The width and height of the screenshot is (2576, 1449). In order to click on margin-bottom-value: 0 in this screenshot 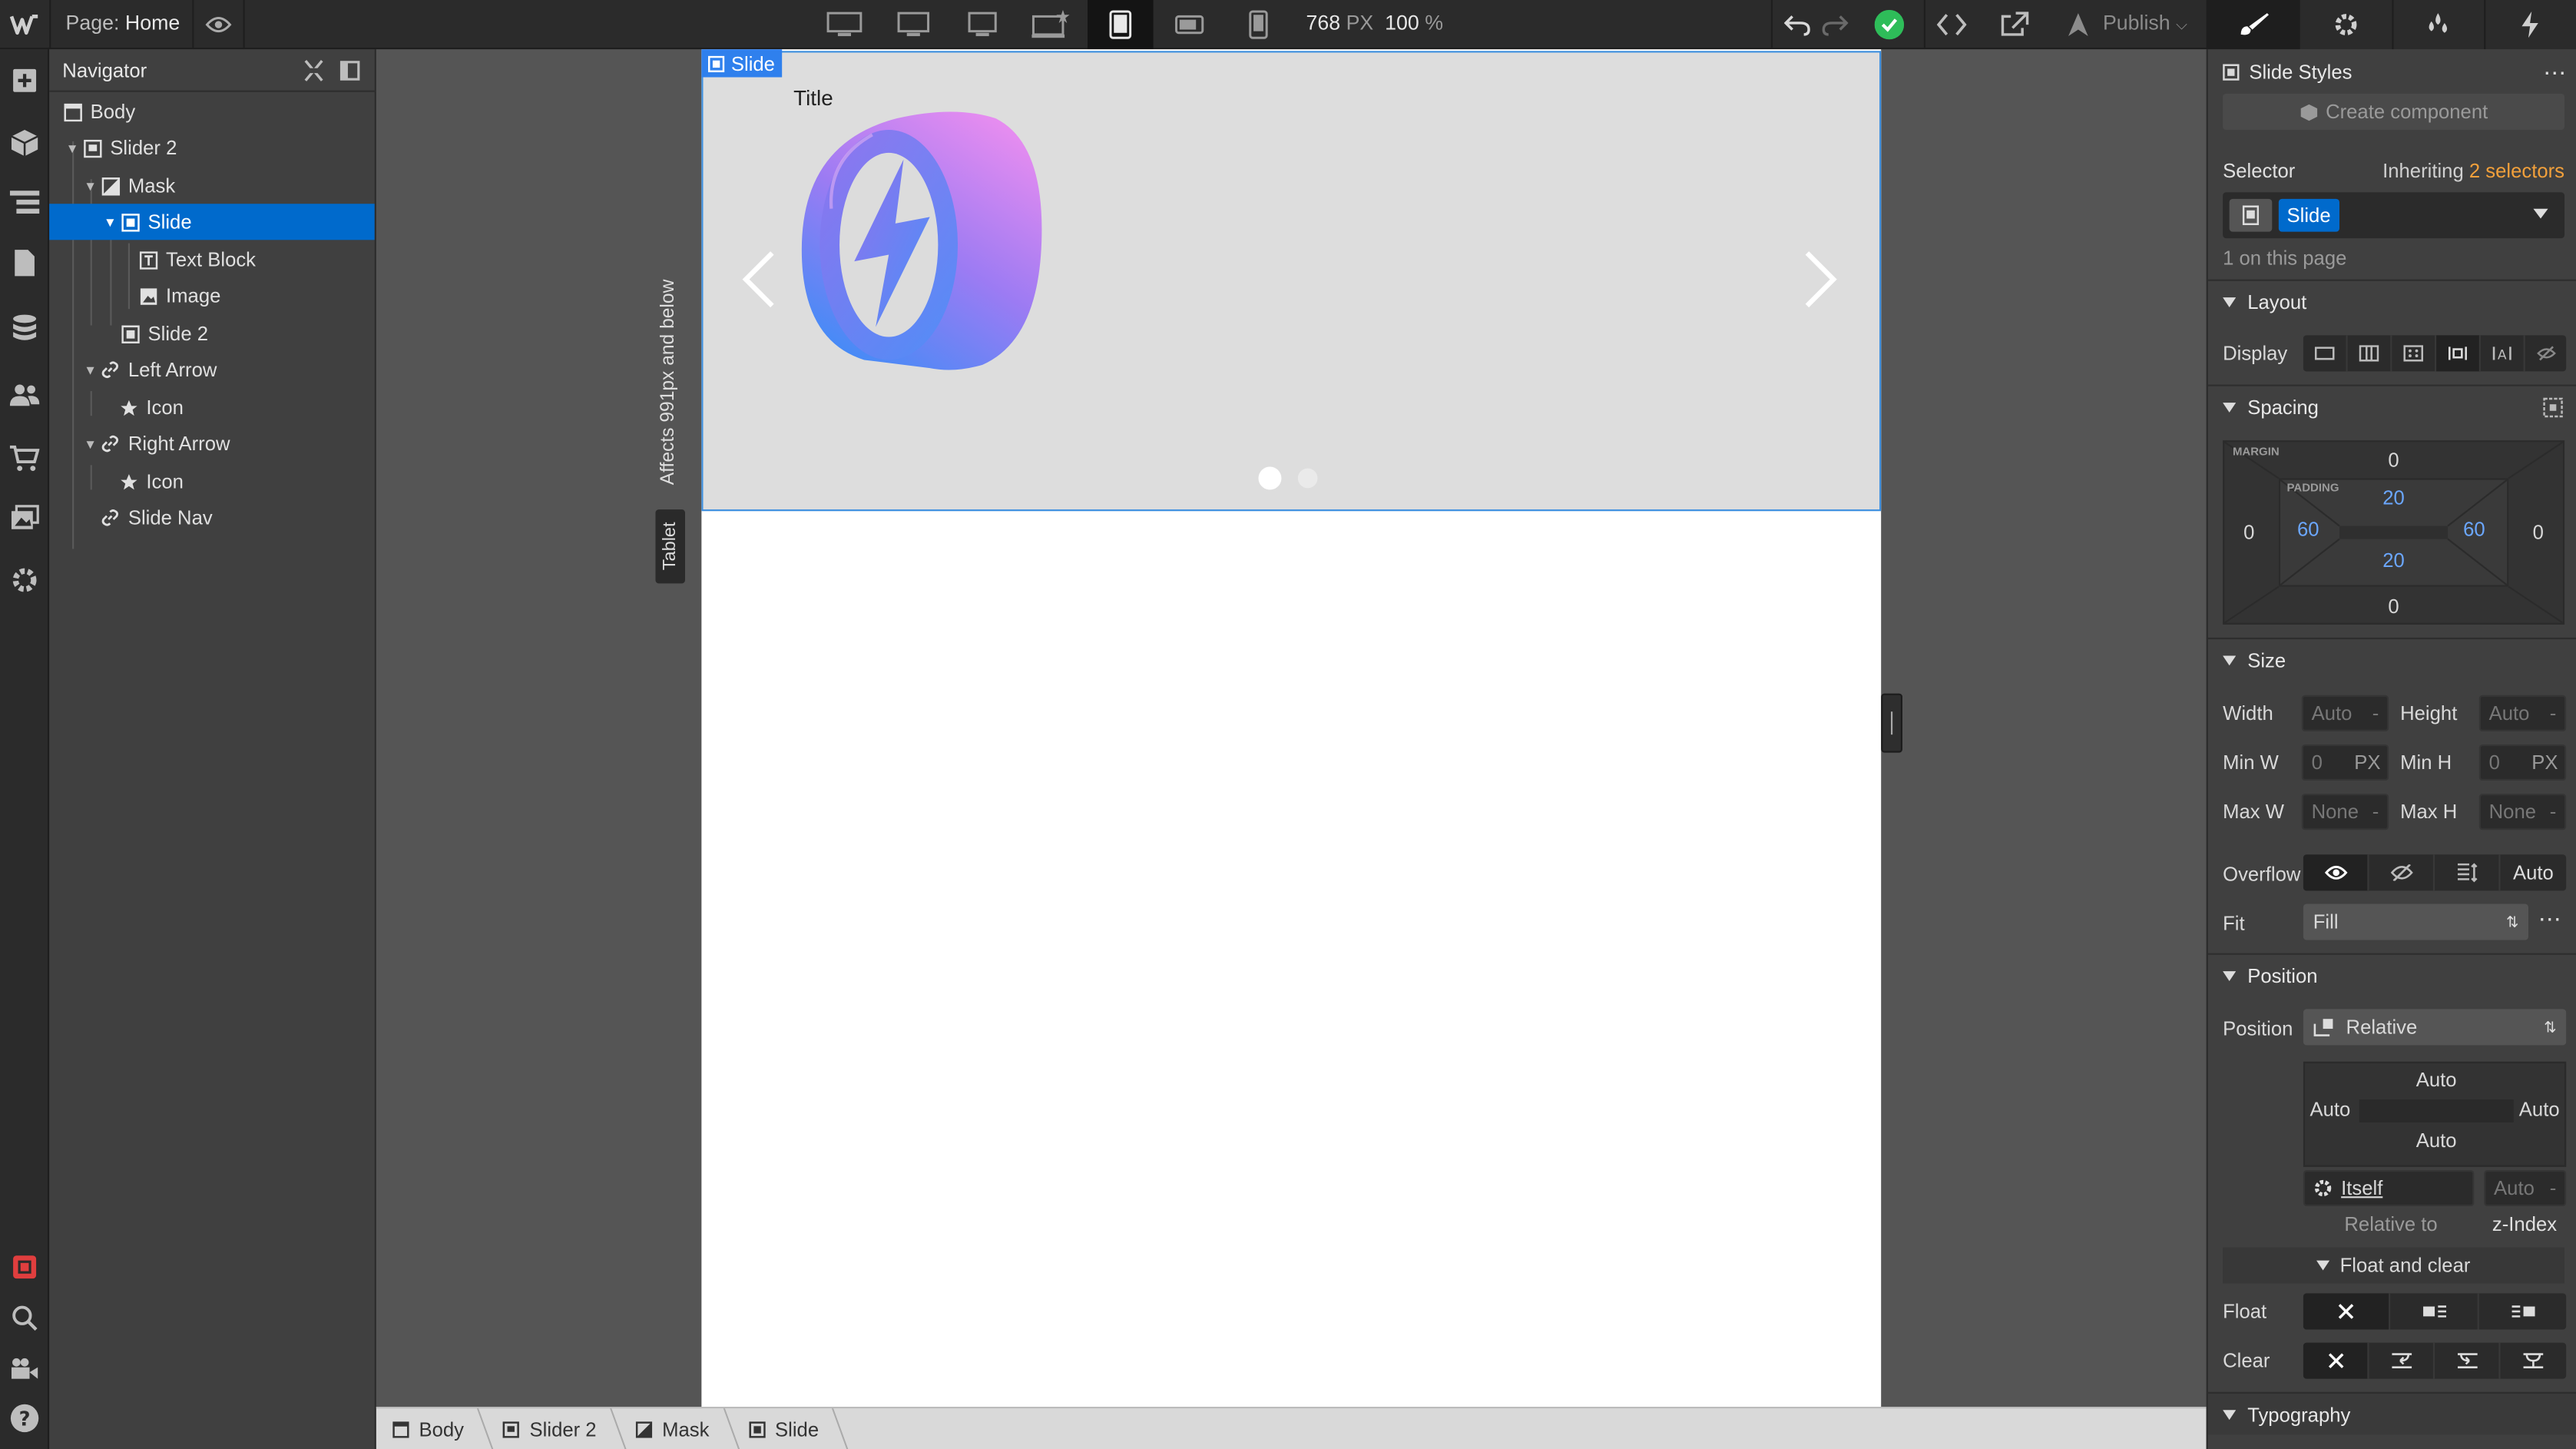, I will do `click(2393, 606)`.